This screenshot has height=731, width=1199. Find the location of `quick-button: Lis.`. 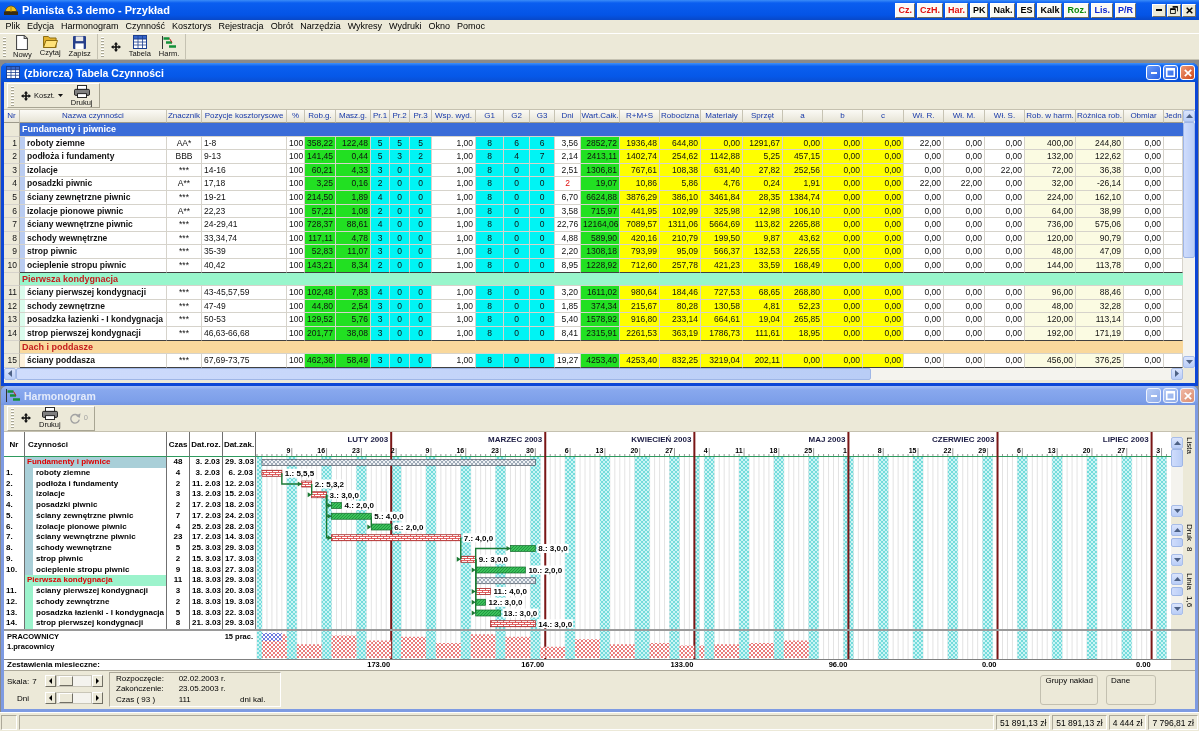

quick-button: Lis. is located at coordinates (1102, 10).